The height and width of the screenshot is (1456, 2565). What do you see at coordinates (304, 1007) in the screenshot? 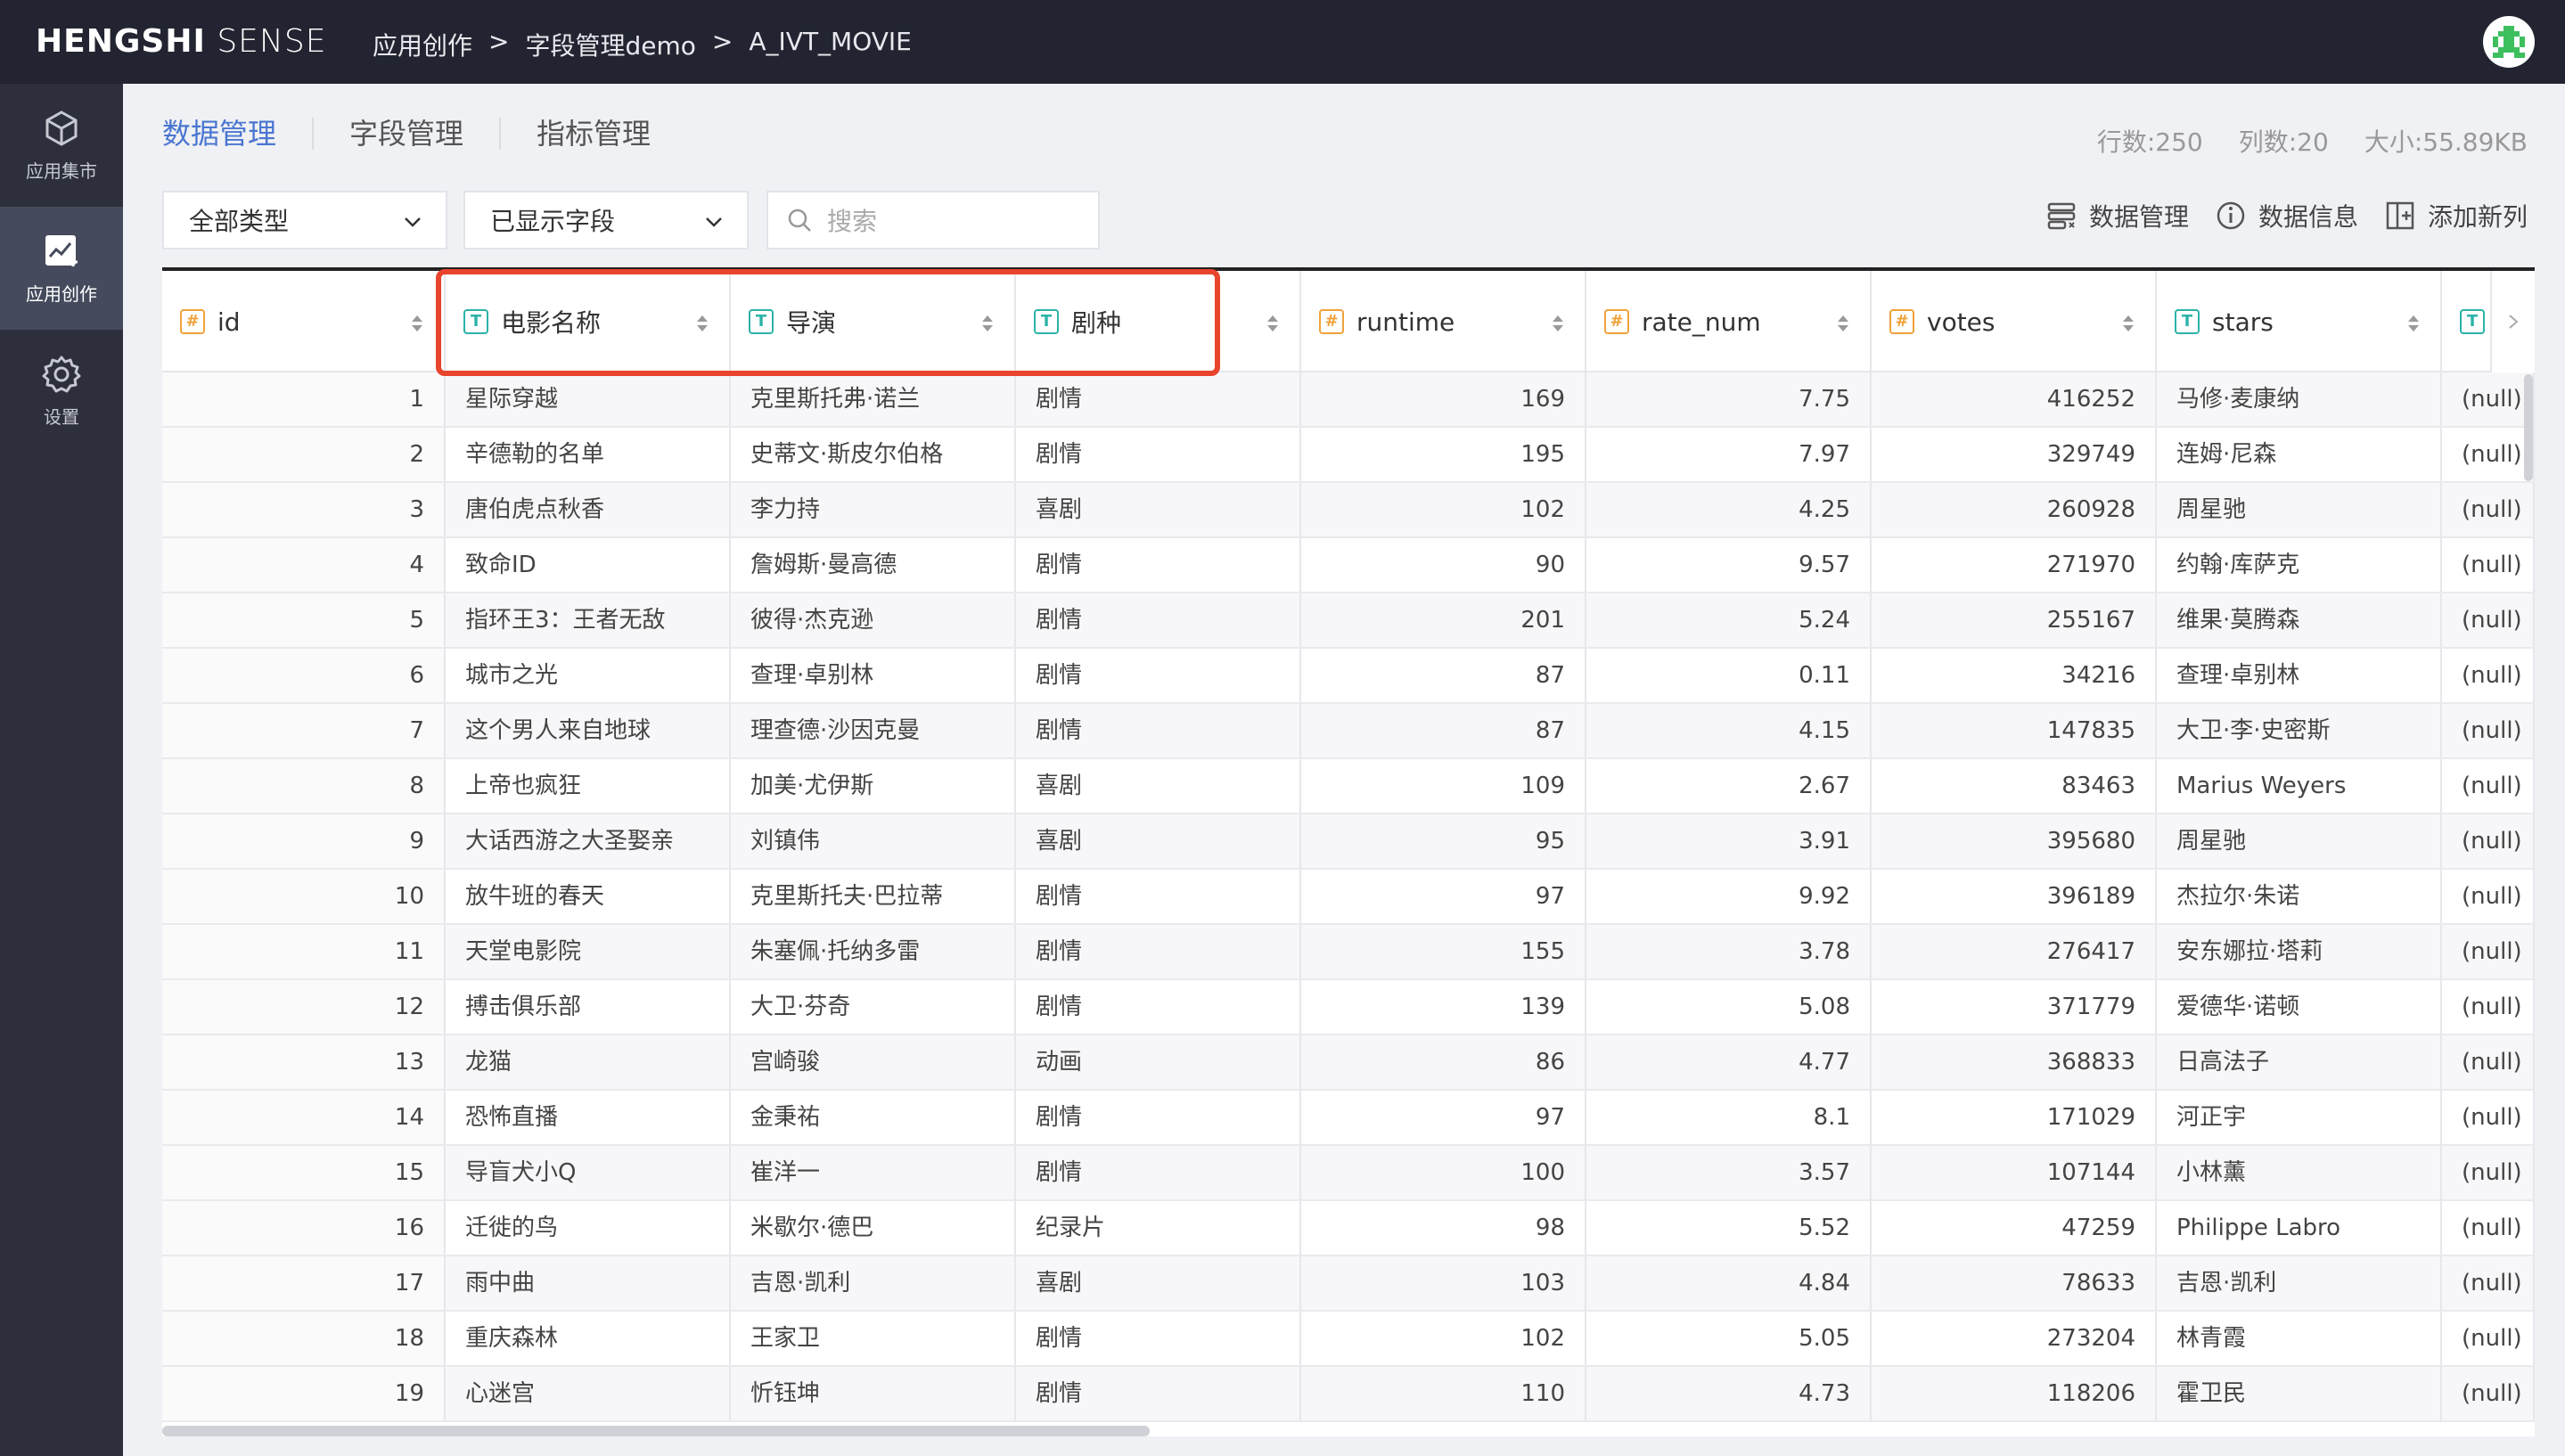
I see `table-cell-id: 12` at bounding box center [304, 1007].